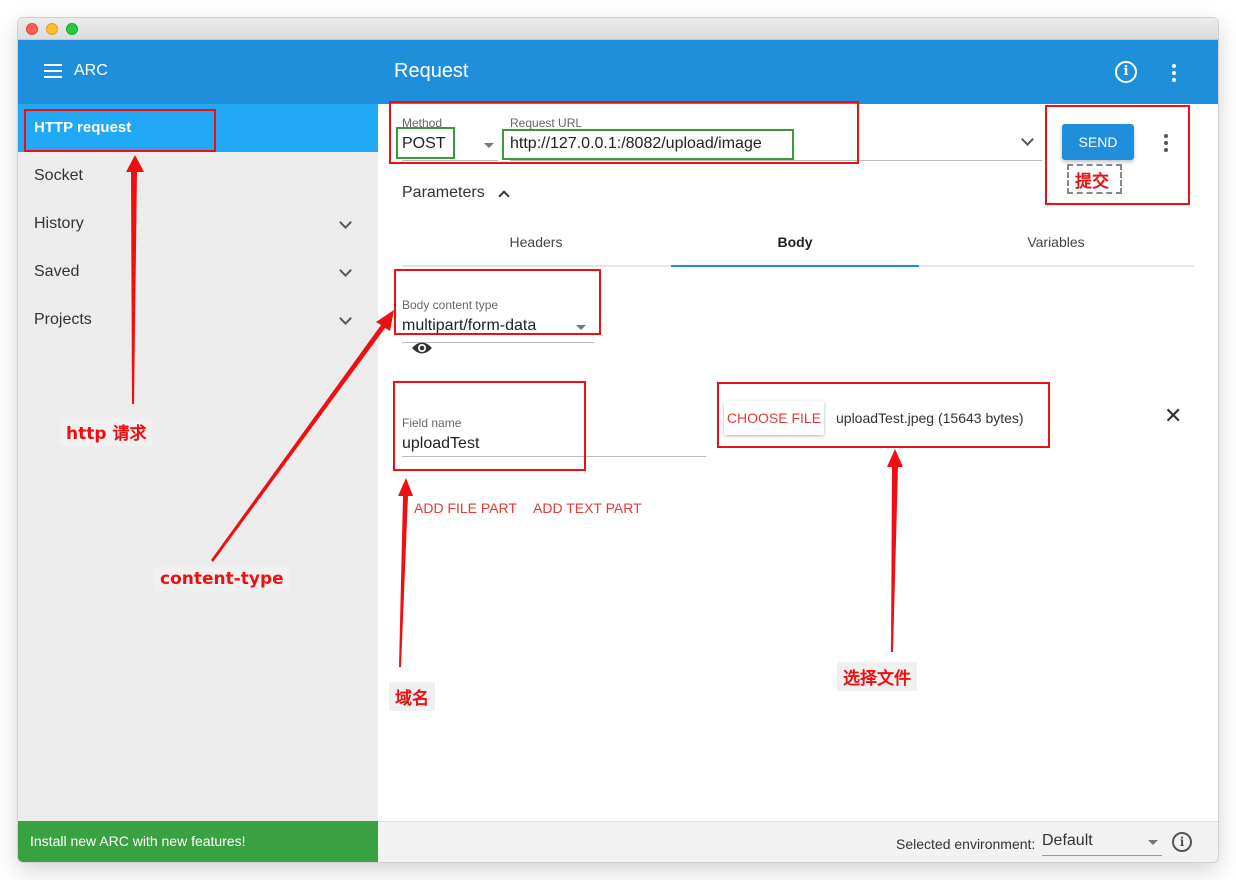 Image resolution: width=1236 pixels, height=880 pixels. I want to click on annotation-label-field-name: 域名, so click(412, 696).